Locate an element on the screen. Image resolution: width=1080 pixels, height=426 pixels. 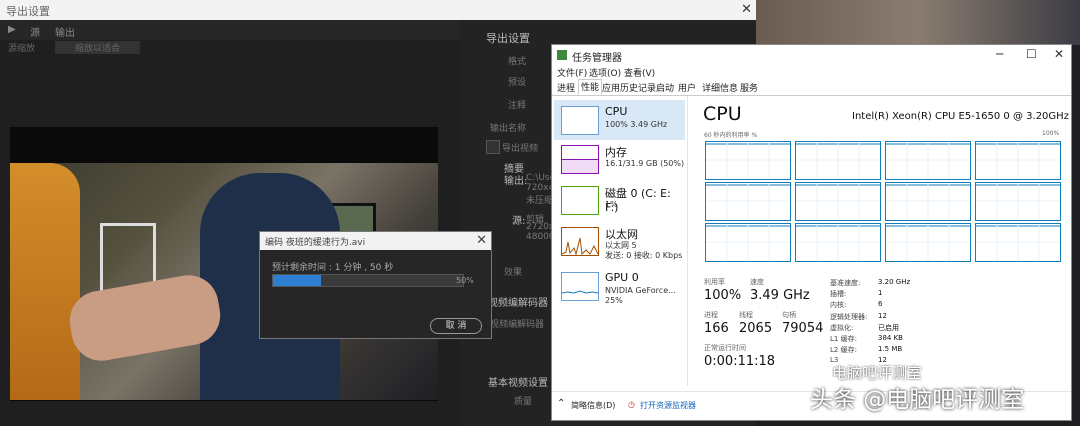
tab-users: 用户 is located at coordinates (687, 87).